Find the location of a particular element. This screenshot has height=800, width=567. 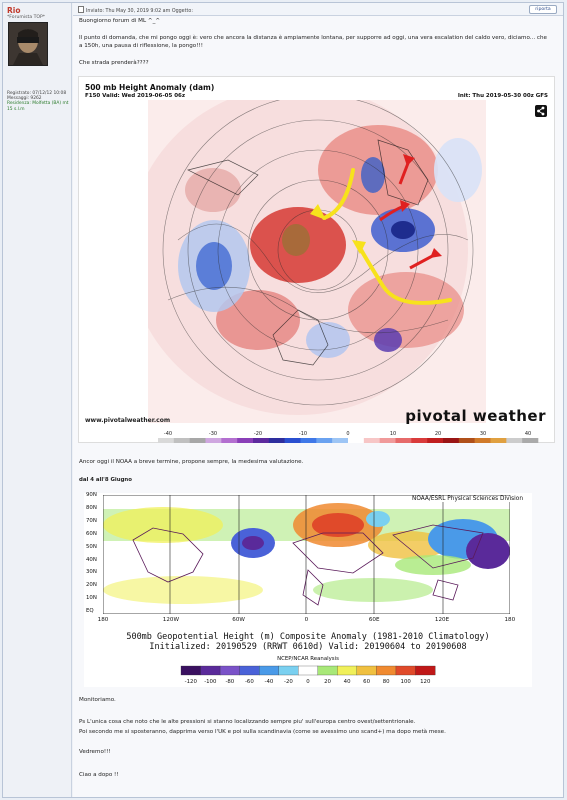

quote-button: riporta is located at coordinates (543, 9).